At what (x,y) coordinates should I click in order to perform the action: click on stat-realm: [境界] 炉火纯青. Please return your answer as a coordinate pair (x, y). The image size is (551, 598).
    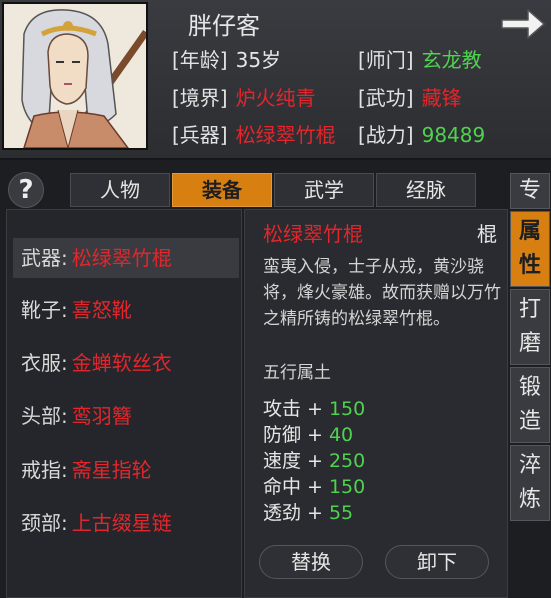
    Looking at the image, I should click on (244, 98).